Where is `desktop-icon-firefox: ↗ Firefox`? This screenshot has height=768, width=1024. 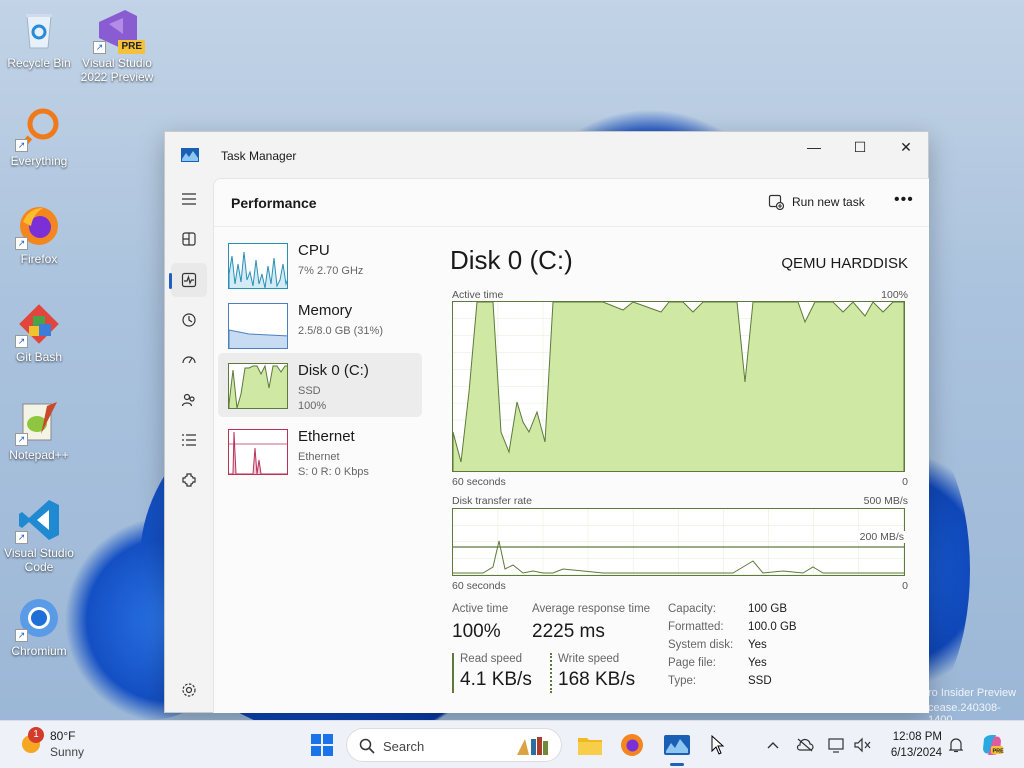
desktop-icon-firefox: ↗ Firefox is located at coordinates (39, 235).